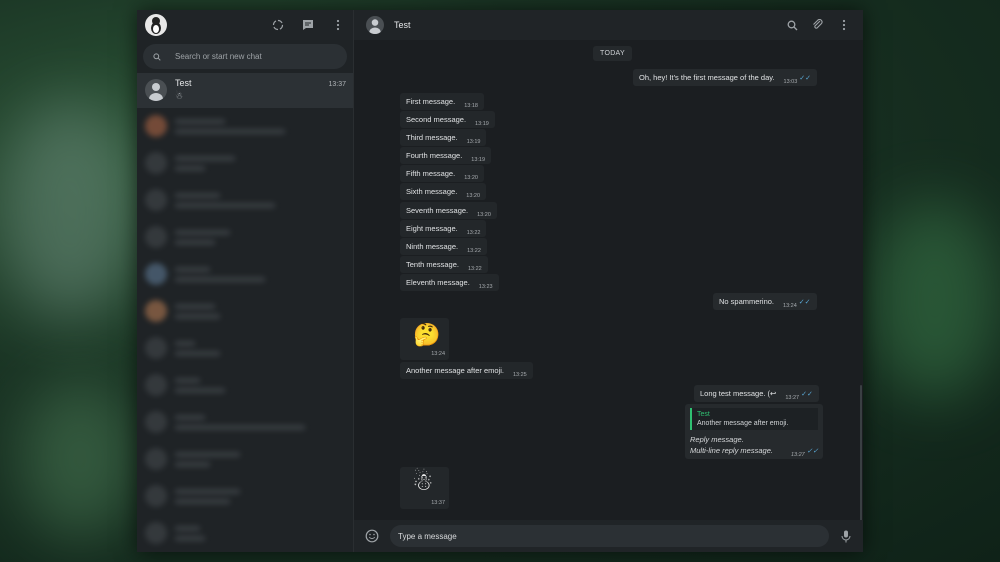 Image resolution: width=1000 pixels, height=562 pixels. What do you see at coordinates (423, 482) in the screenshot?
I see `snowman-emoji: ☃` at bounding box center [423, 482].